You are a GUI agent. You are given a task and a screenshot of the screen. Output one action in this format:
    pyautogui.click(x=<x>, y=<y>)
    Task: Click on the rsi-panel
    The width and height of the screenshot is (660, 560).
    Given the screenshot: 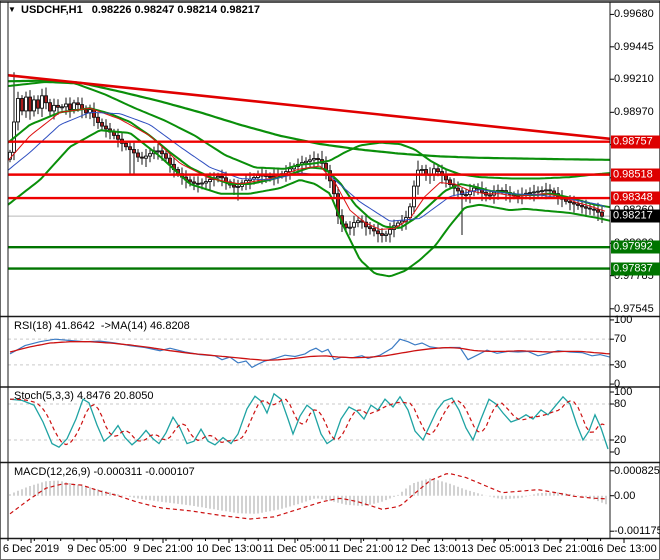 What is the action you would take?
    pyautogui.click(x=309, y=353)
    